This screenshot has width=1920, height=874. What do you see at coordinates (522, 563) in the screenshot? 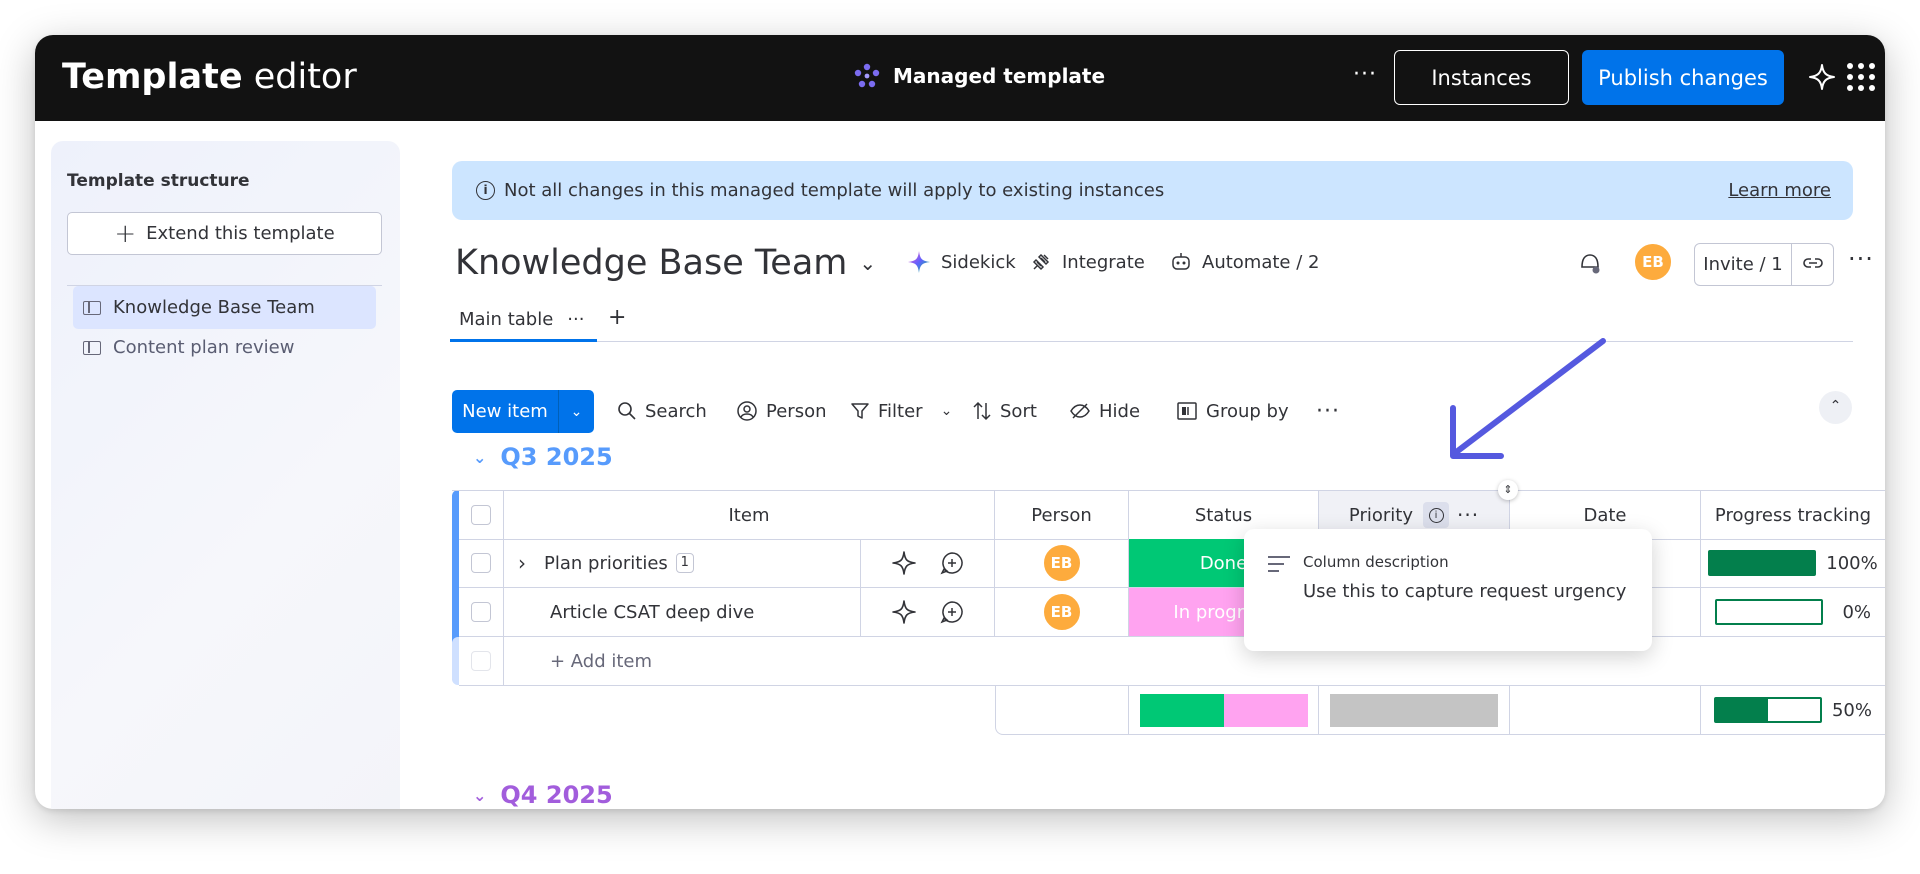
I see `chevron-right-icon: ›` at bounding box center [522, 563].